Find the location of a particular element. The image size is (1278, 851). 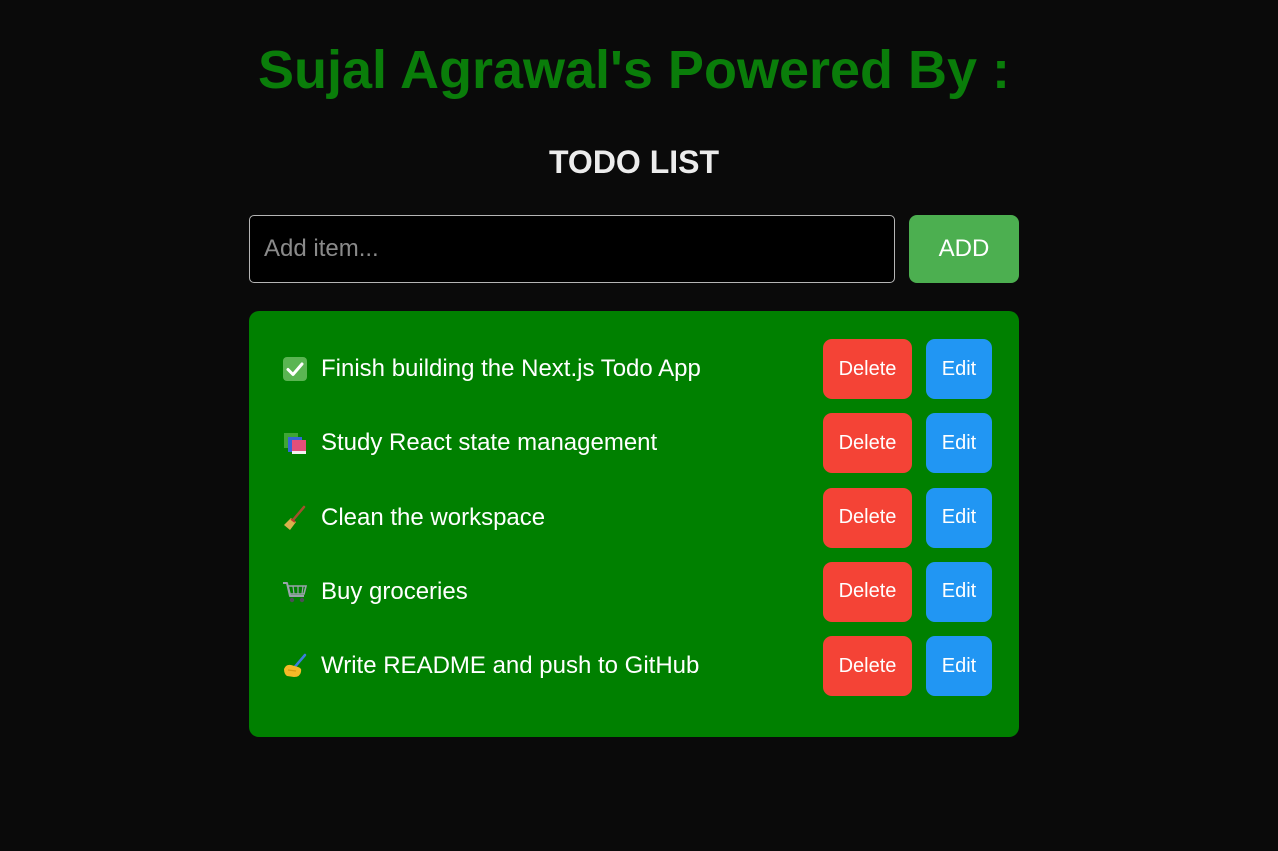

add-button: ADD is located at coordinates (964, 249).